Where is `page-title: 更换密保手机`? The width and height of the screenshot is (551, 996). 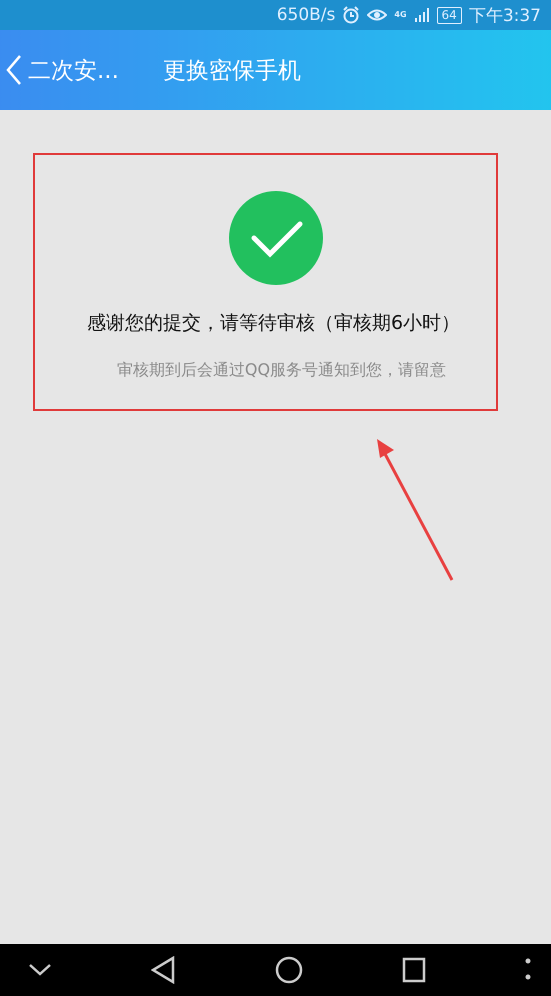
page-title: 更换密保手机 is located at coordinates (231, 71).